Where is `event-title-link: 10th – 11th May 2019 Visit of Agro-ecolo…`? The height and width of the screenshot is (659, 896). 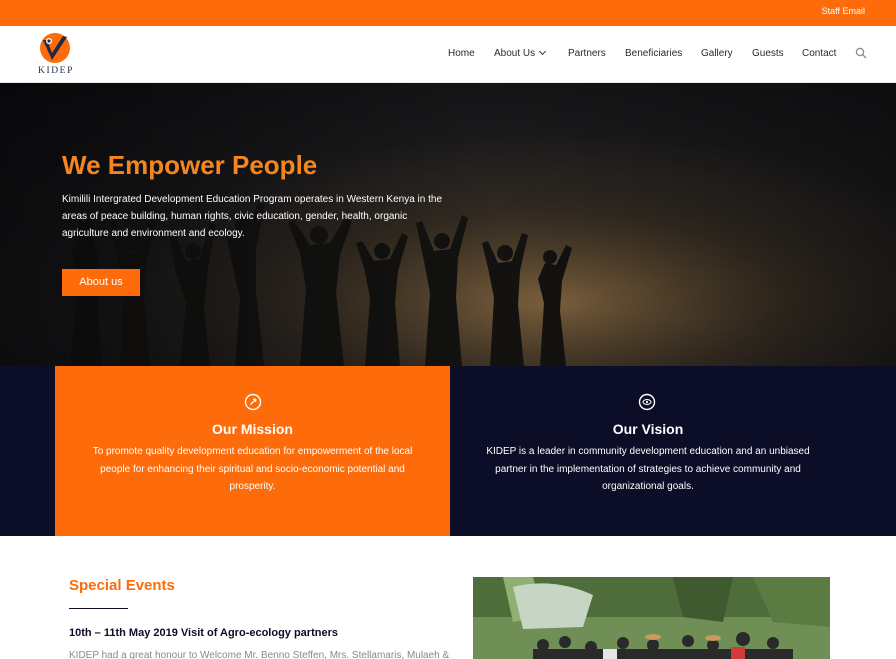 event-title-link: 10th – 11th May 2019 Visit of Agro-ecolo… is located at coordinates (203, 633).